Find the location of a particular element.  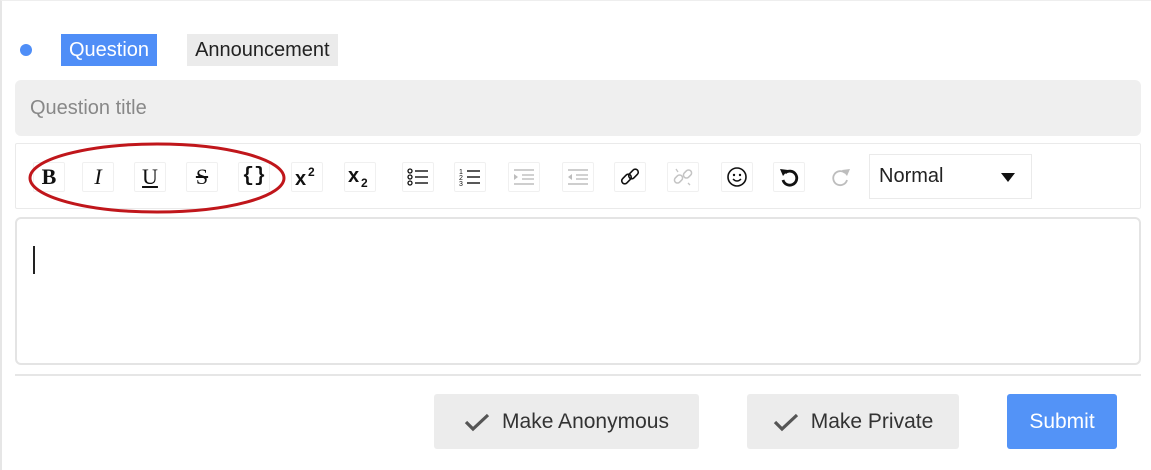

italic-icon: I is located at coordinates (98, 176).